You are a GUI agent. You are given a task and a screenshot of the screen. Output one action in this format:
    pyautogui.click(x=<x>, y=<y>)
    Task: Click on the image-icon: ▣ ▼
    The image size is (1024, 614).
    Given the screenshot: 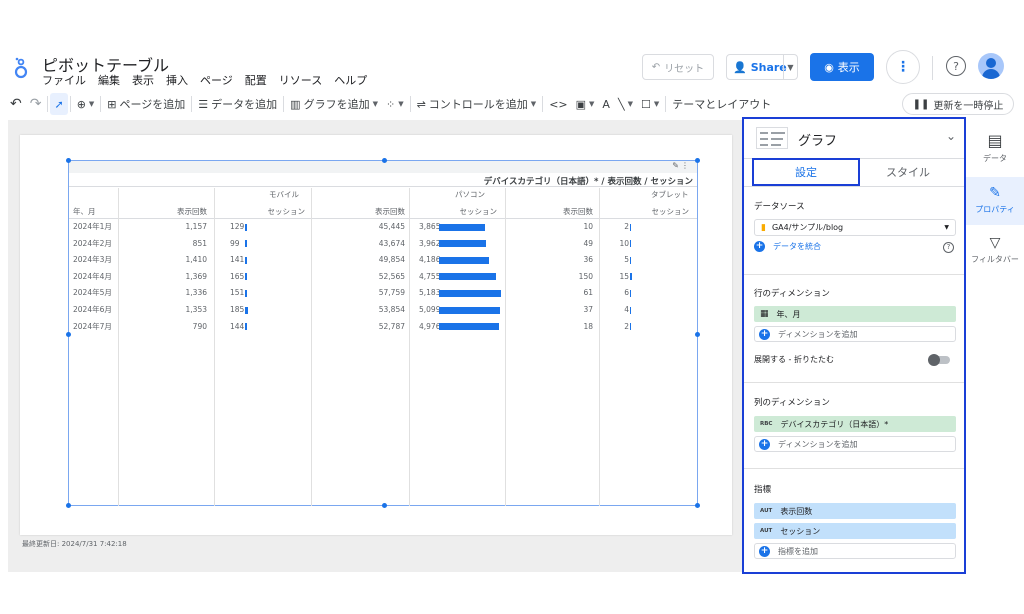 What is the action you would take?
    pyautogui.click(x=585, y=104)
    